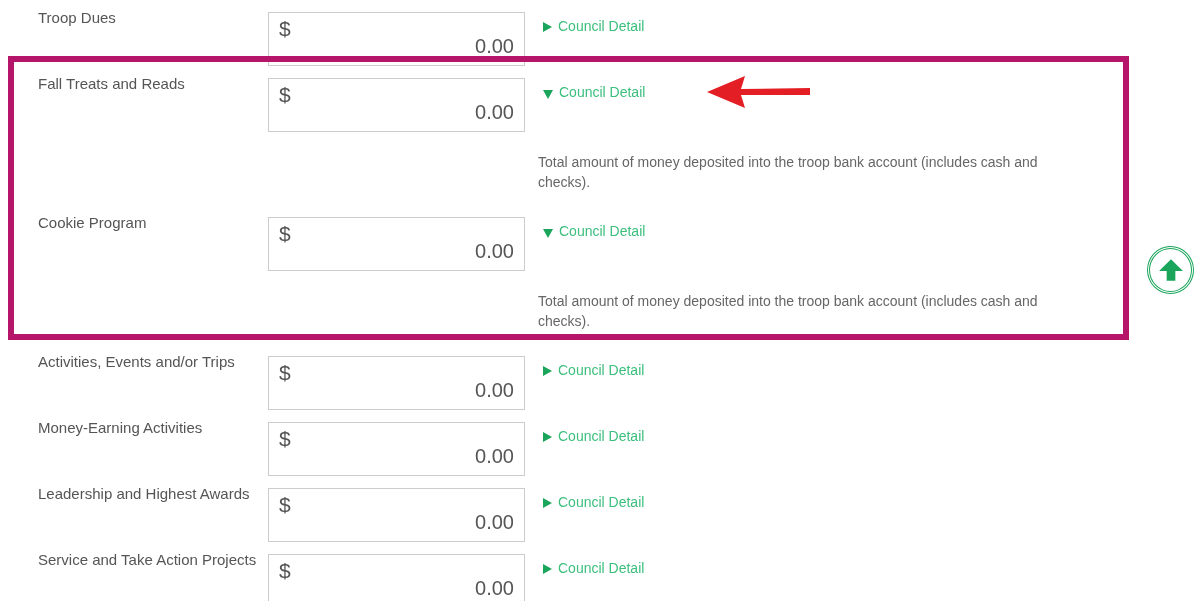 Image resolution: width=1194 pixels, height=601 pixels. Describe the element at coordinates (111, 84) in the screenshot. I see `field-label: Fall Treats and Reads` at that location.